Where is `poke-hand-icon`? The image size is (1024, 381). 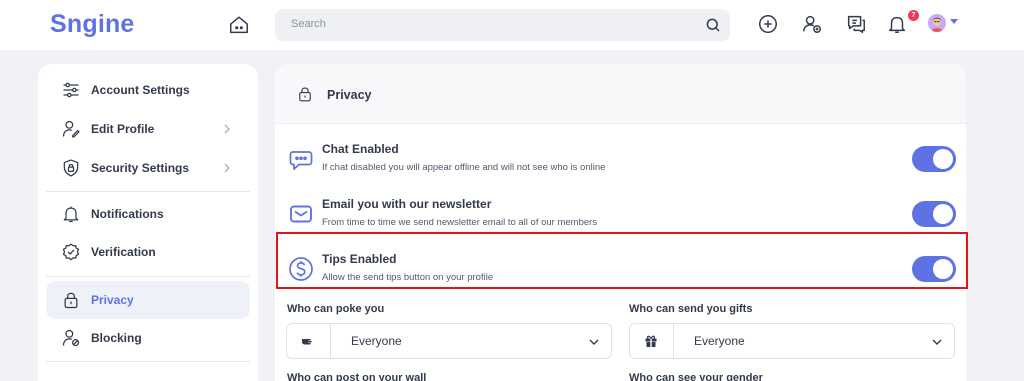 poke-hand-icon is located at coordinates (307, 342).